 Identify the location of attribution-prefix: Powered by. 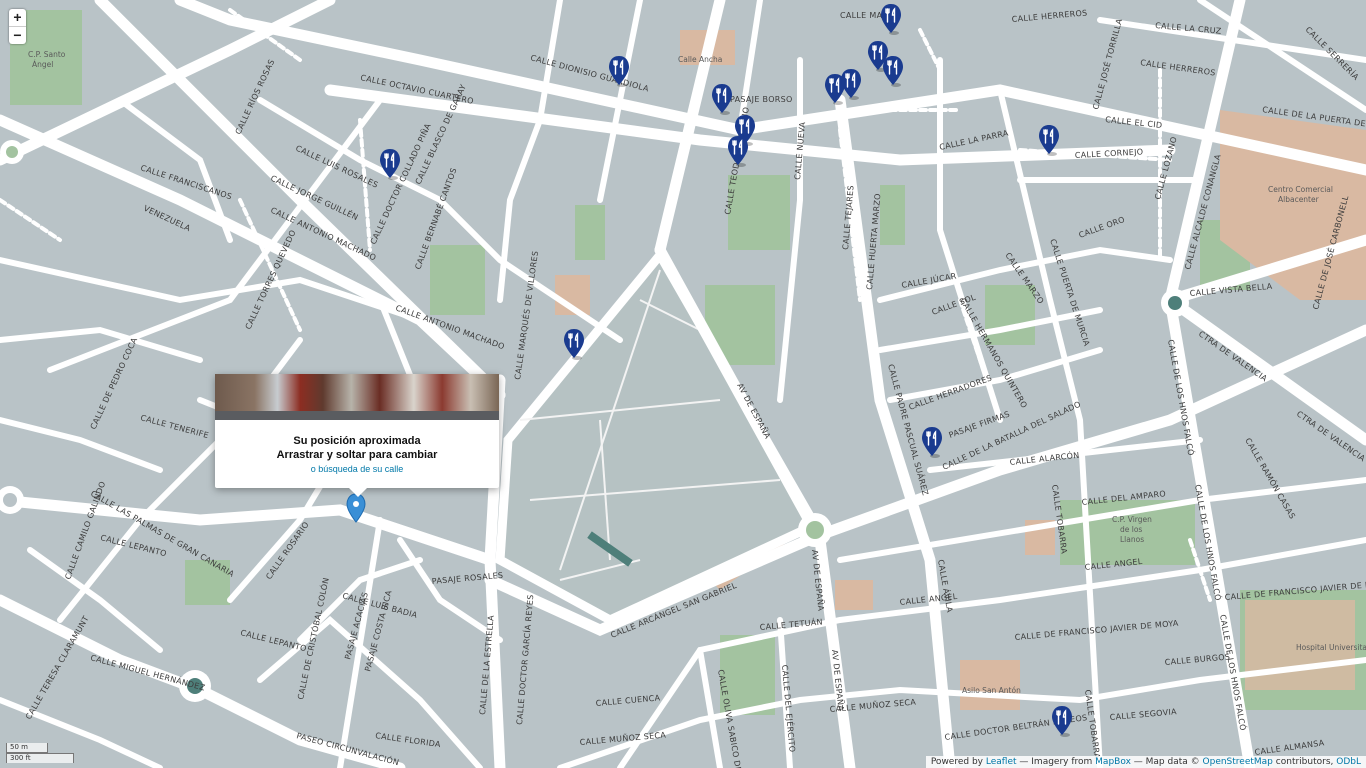
(956, 762).